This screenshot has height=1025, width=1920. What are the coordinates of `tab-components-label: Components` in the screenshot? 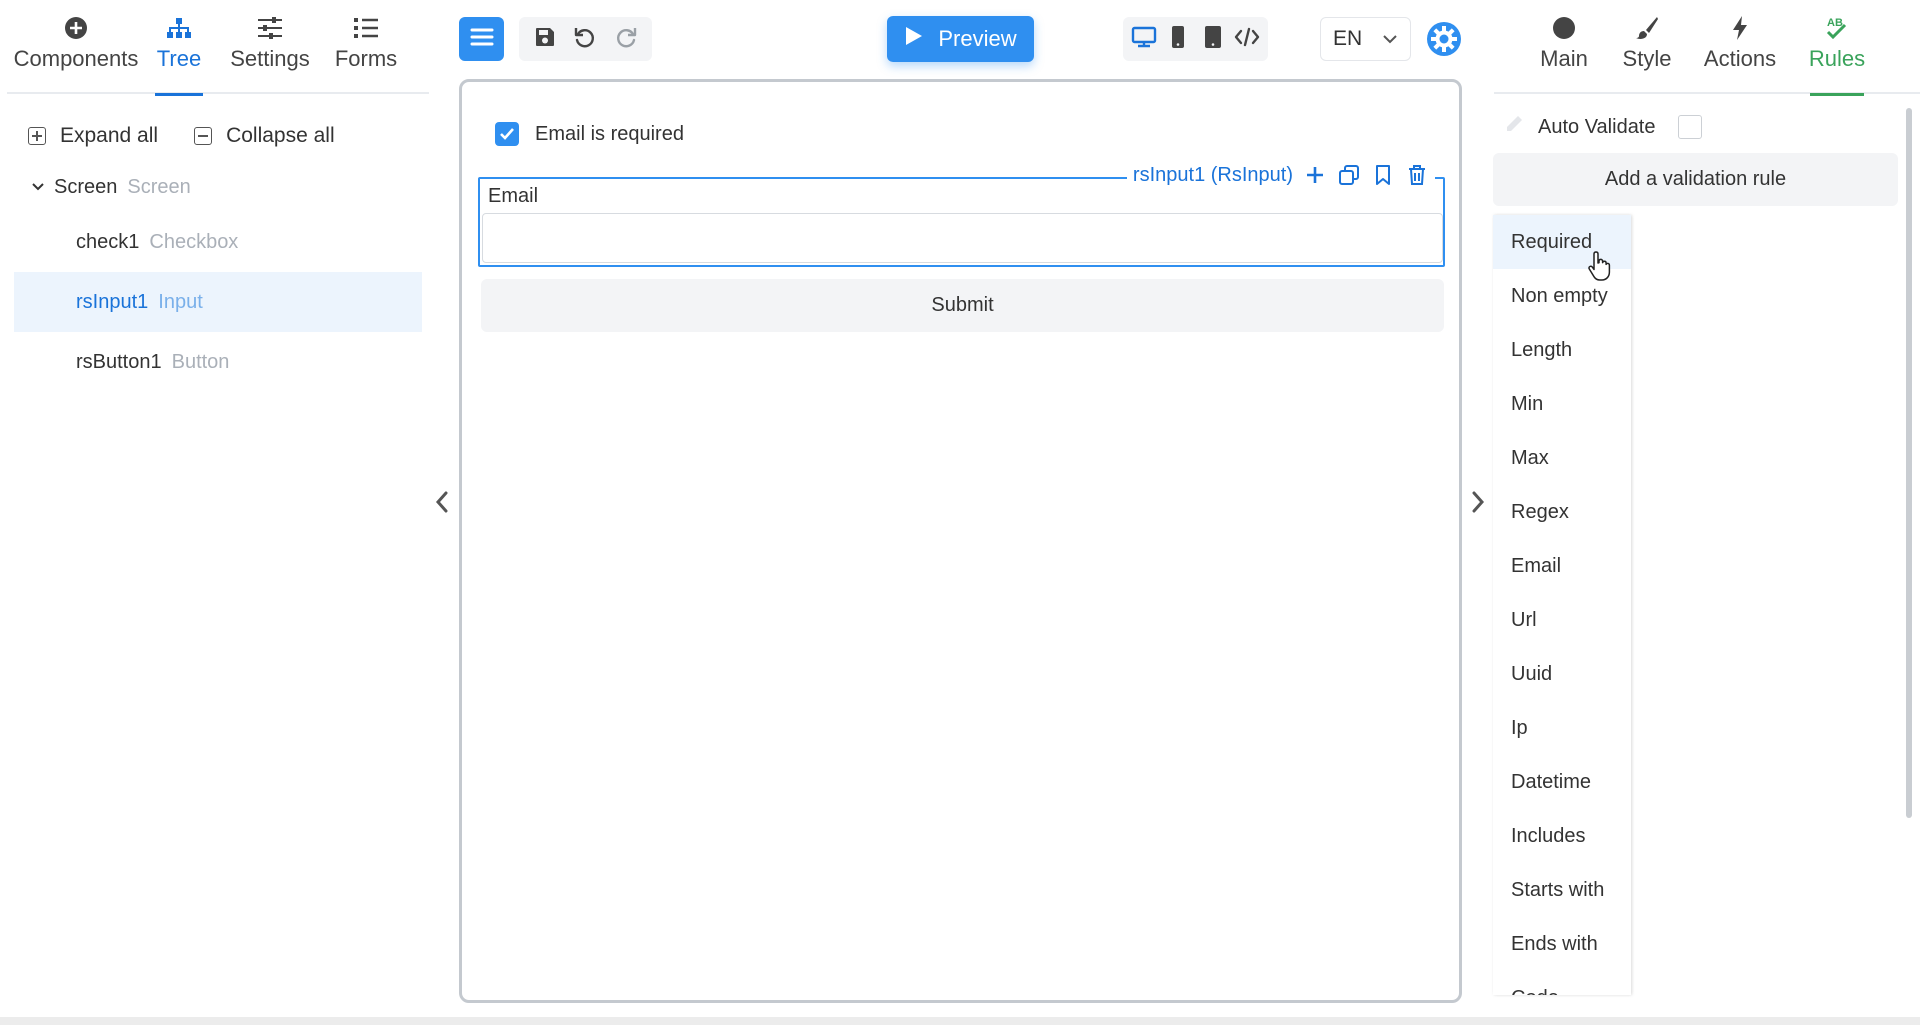 It's located at (76, 58).